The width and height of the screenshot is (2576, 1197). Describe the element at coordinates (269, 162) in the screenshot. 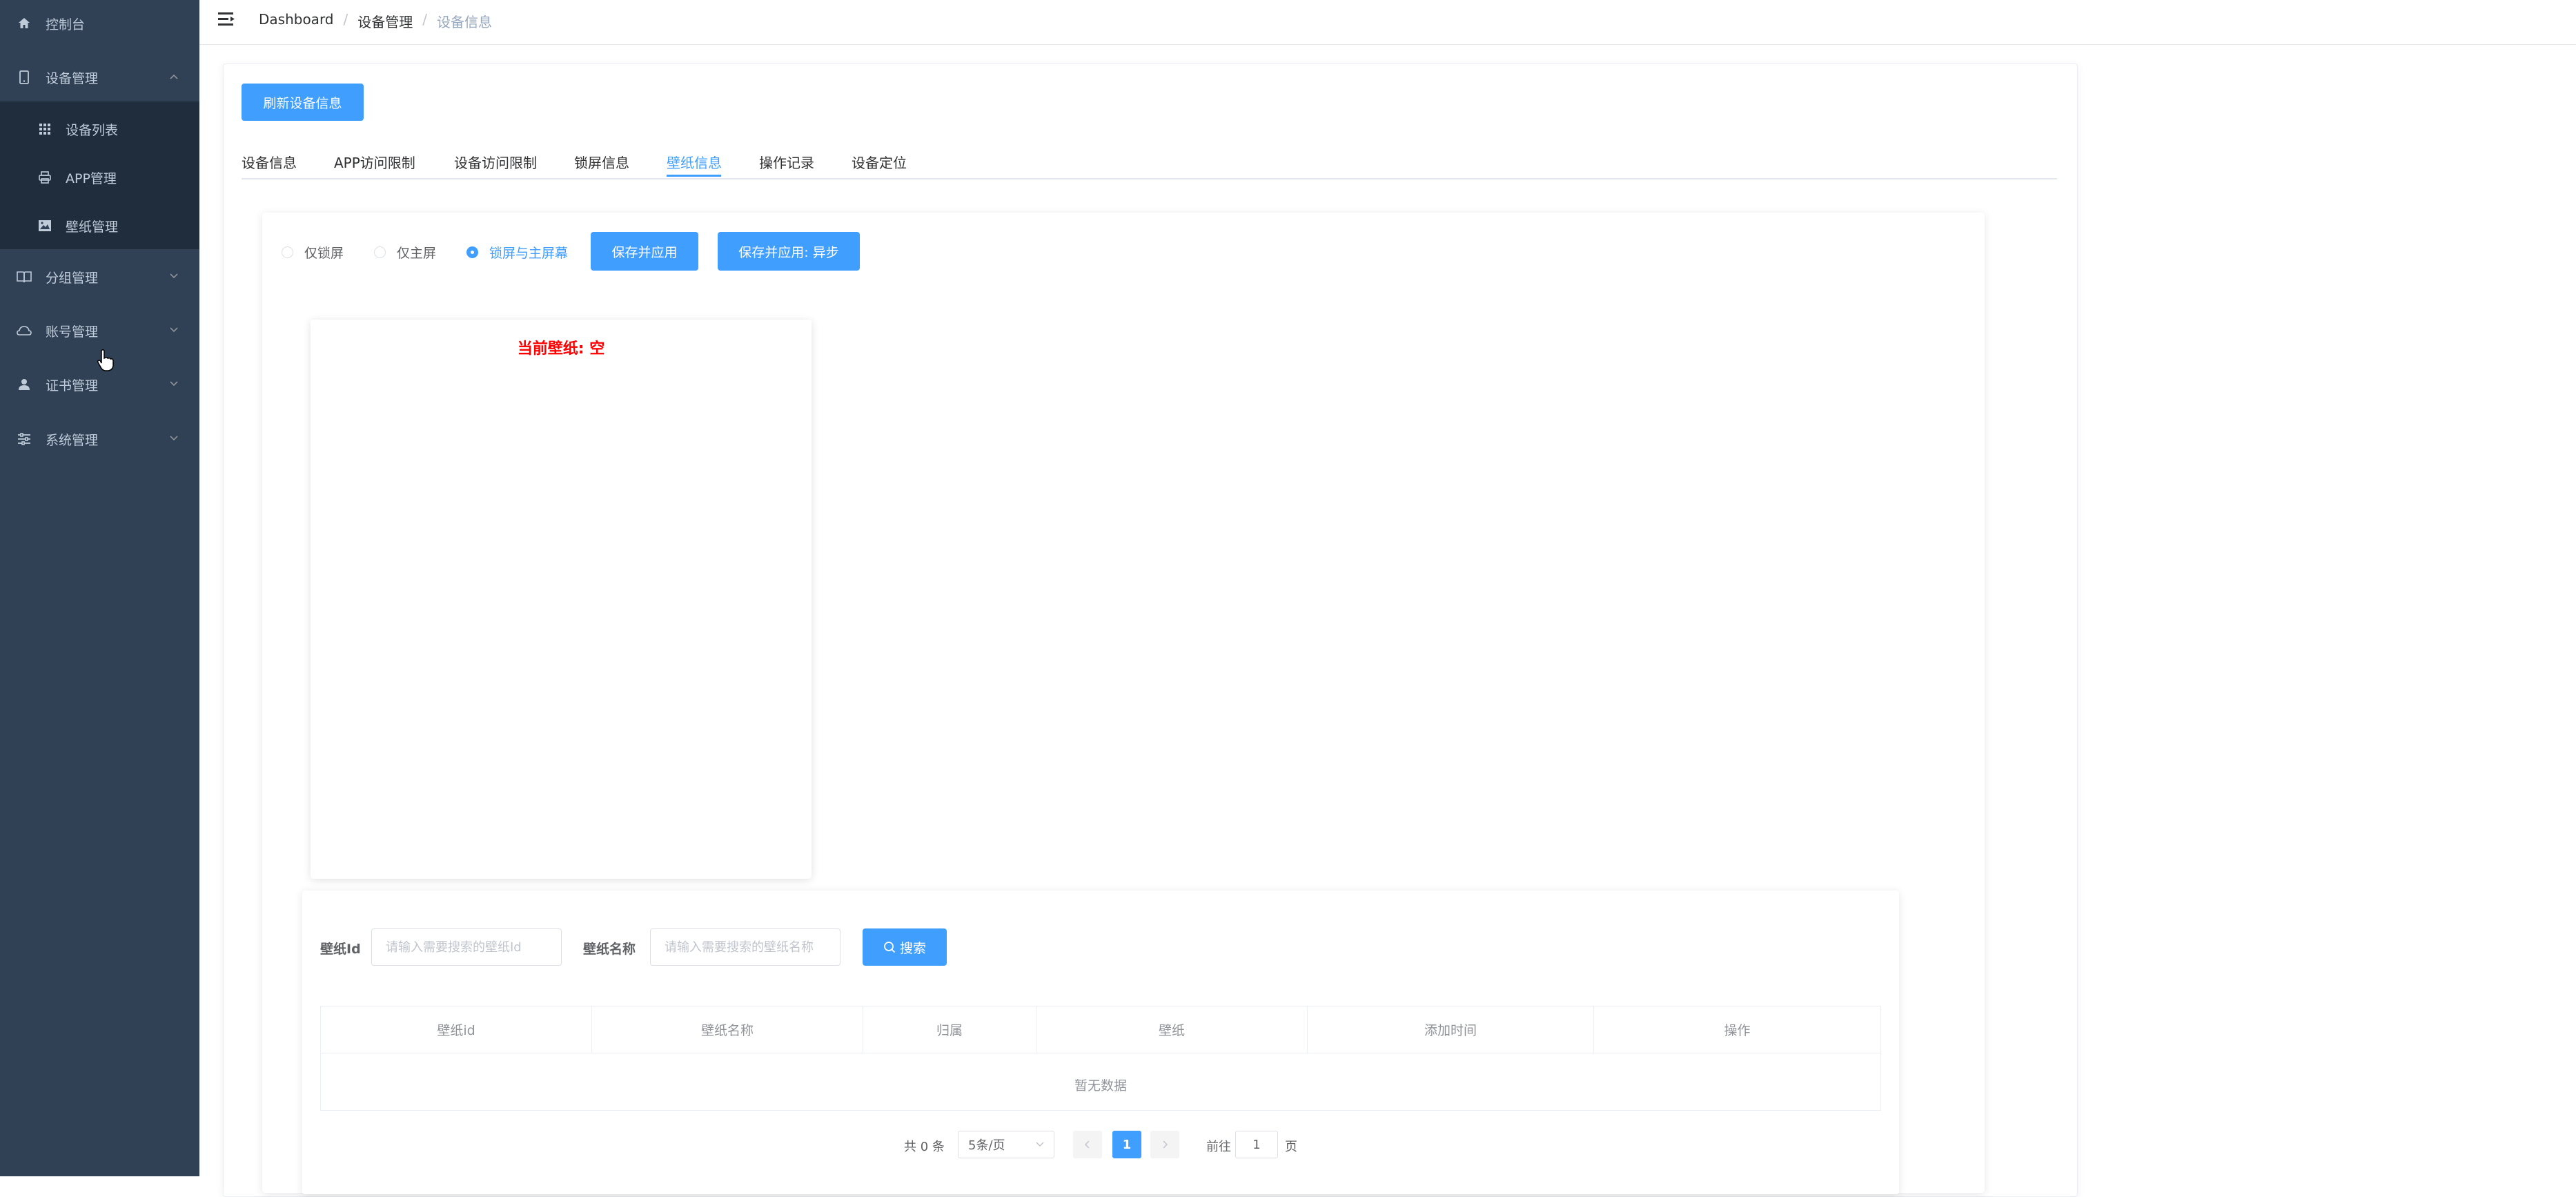

I see `tab-device-info: 设备信息` at that location.